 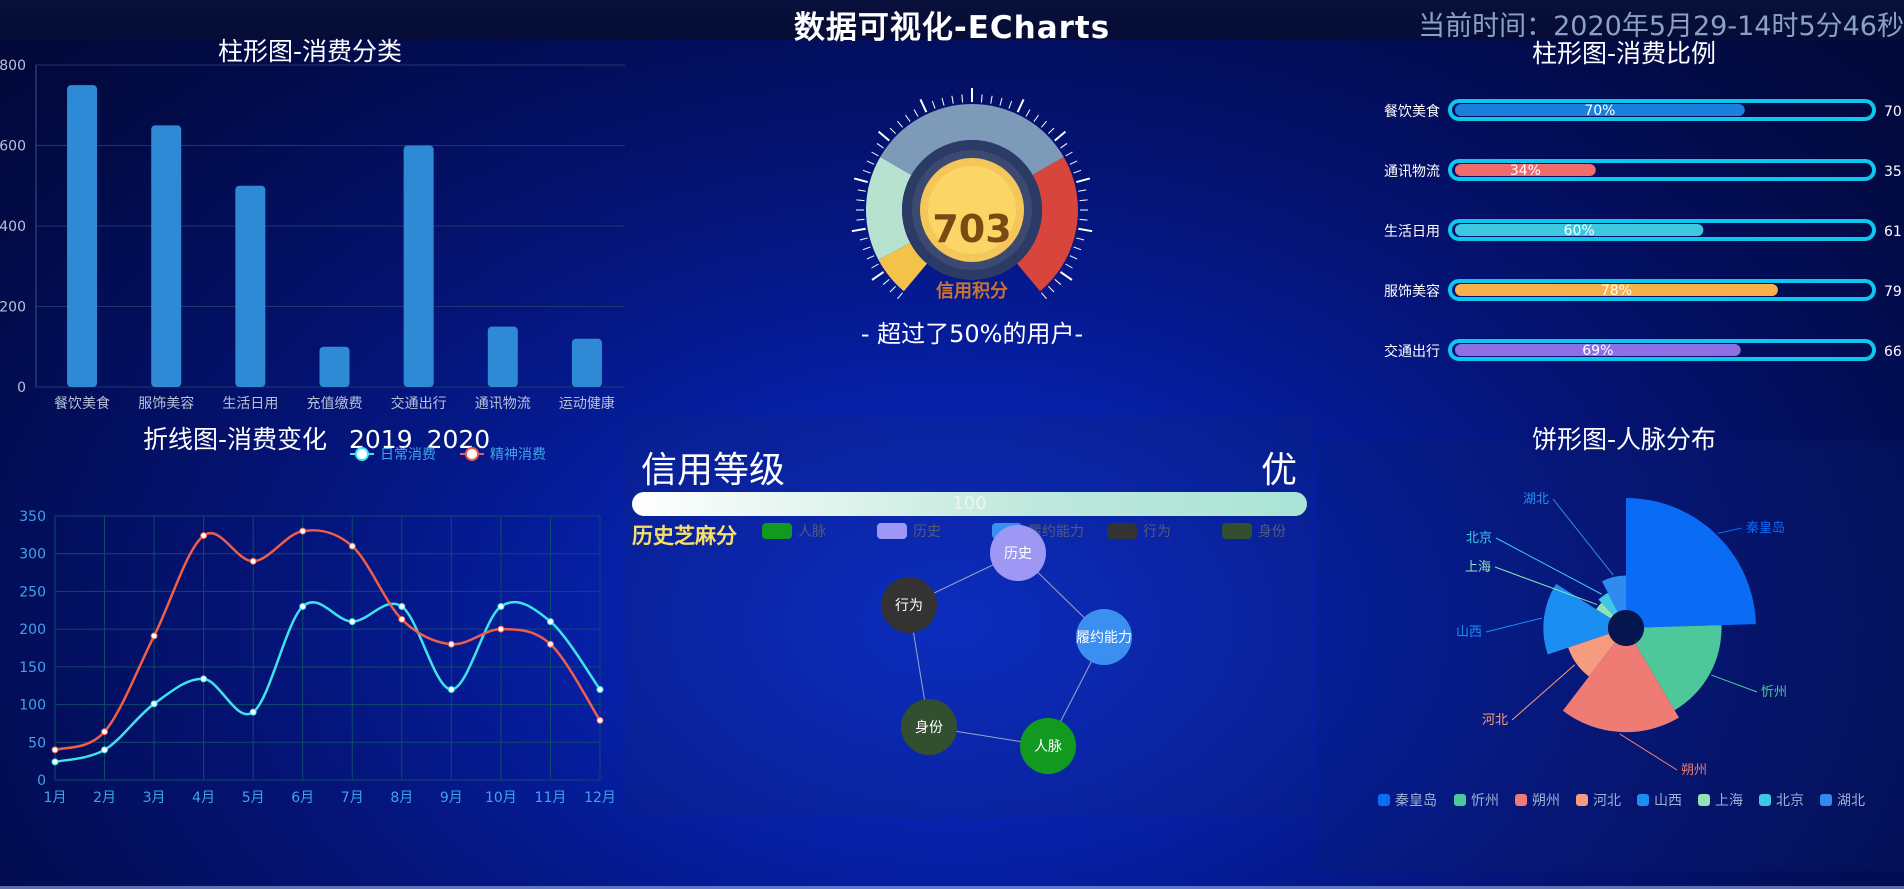 I want to click on line-y-tick: 200, so click(x=32, y=630).